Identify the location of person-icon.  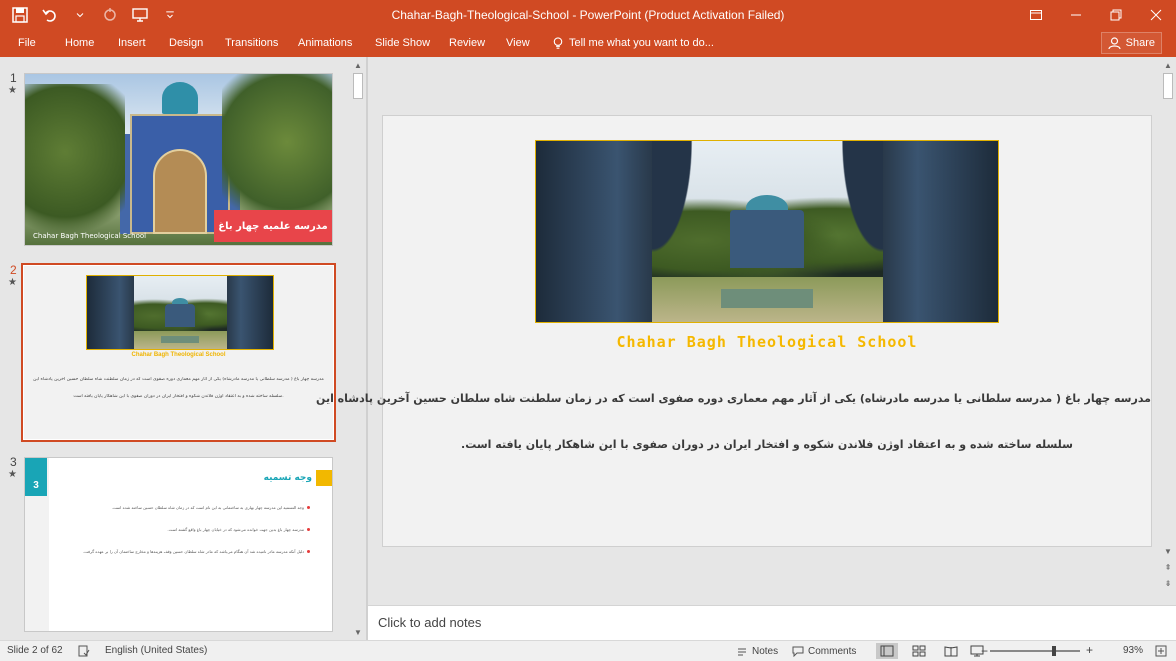
(1114, 42).